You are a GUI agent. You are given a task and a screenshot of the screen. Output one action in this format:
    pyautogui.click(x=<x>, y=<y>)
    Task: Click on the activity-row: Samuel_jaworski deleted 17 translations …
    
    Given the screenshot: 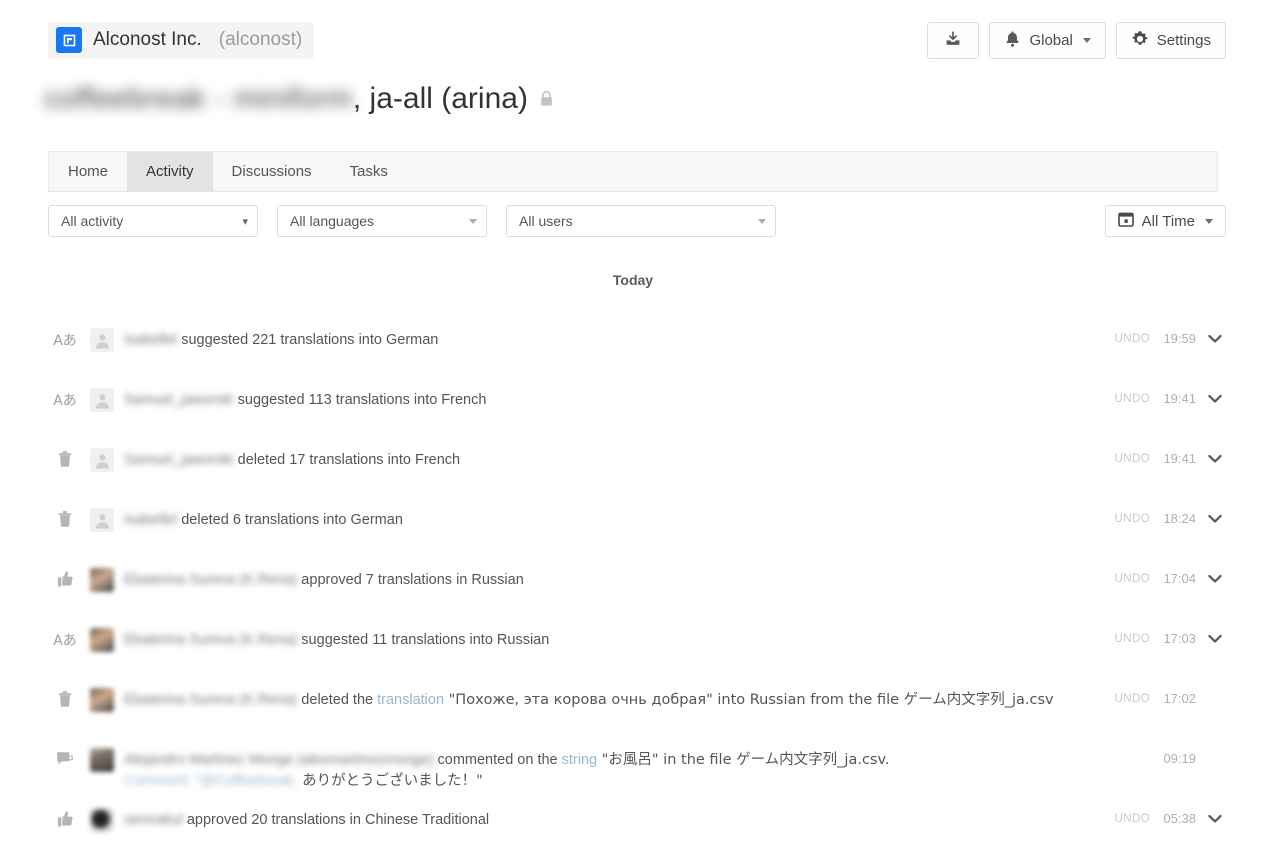 What is the action you would take?
    pyautogui.click(x=637, y=462)
    